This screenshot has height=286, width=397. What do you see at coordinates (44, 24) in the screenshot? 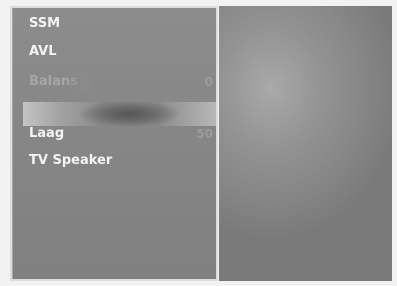
I see `menu-item-ssm: SSM` at bounding box center [44, 24].